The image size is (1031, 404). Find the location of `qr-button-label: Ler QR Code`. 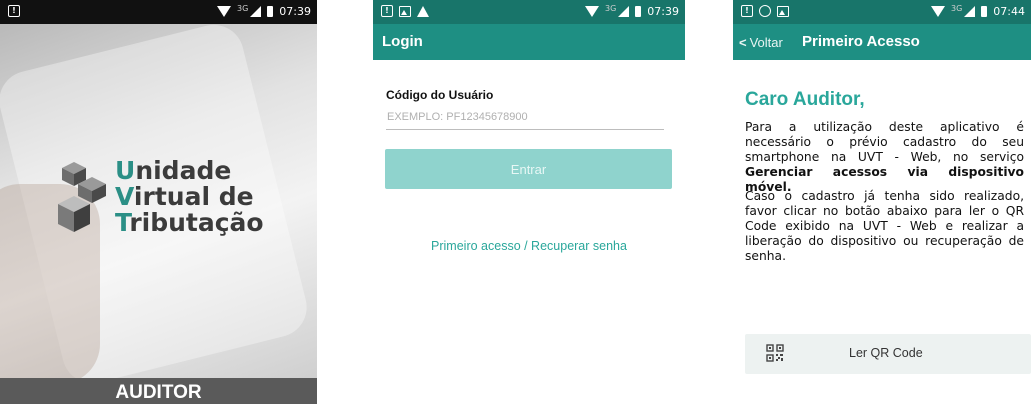

qr-button-label: Ler QR Code is located at coordinates (886, 353).